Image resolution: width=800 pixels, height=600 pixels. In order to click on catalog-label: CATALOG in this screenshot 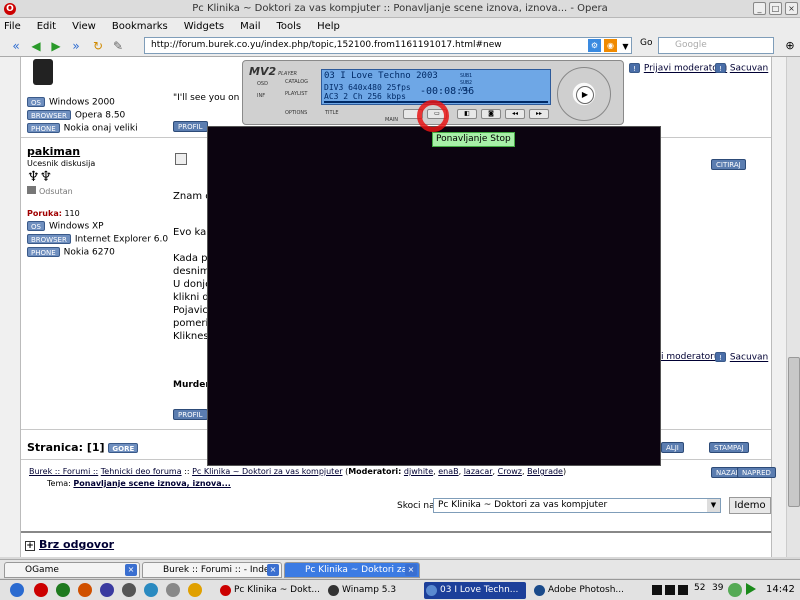, I will do `click(297, 82)`.